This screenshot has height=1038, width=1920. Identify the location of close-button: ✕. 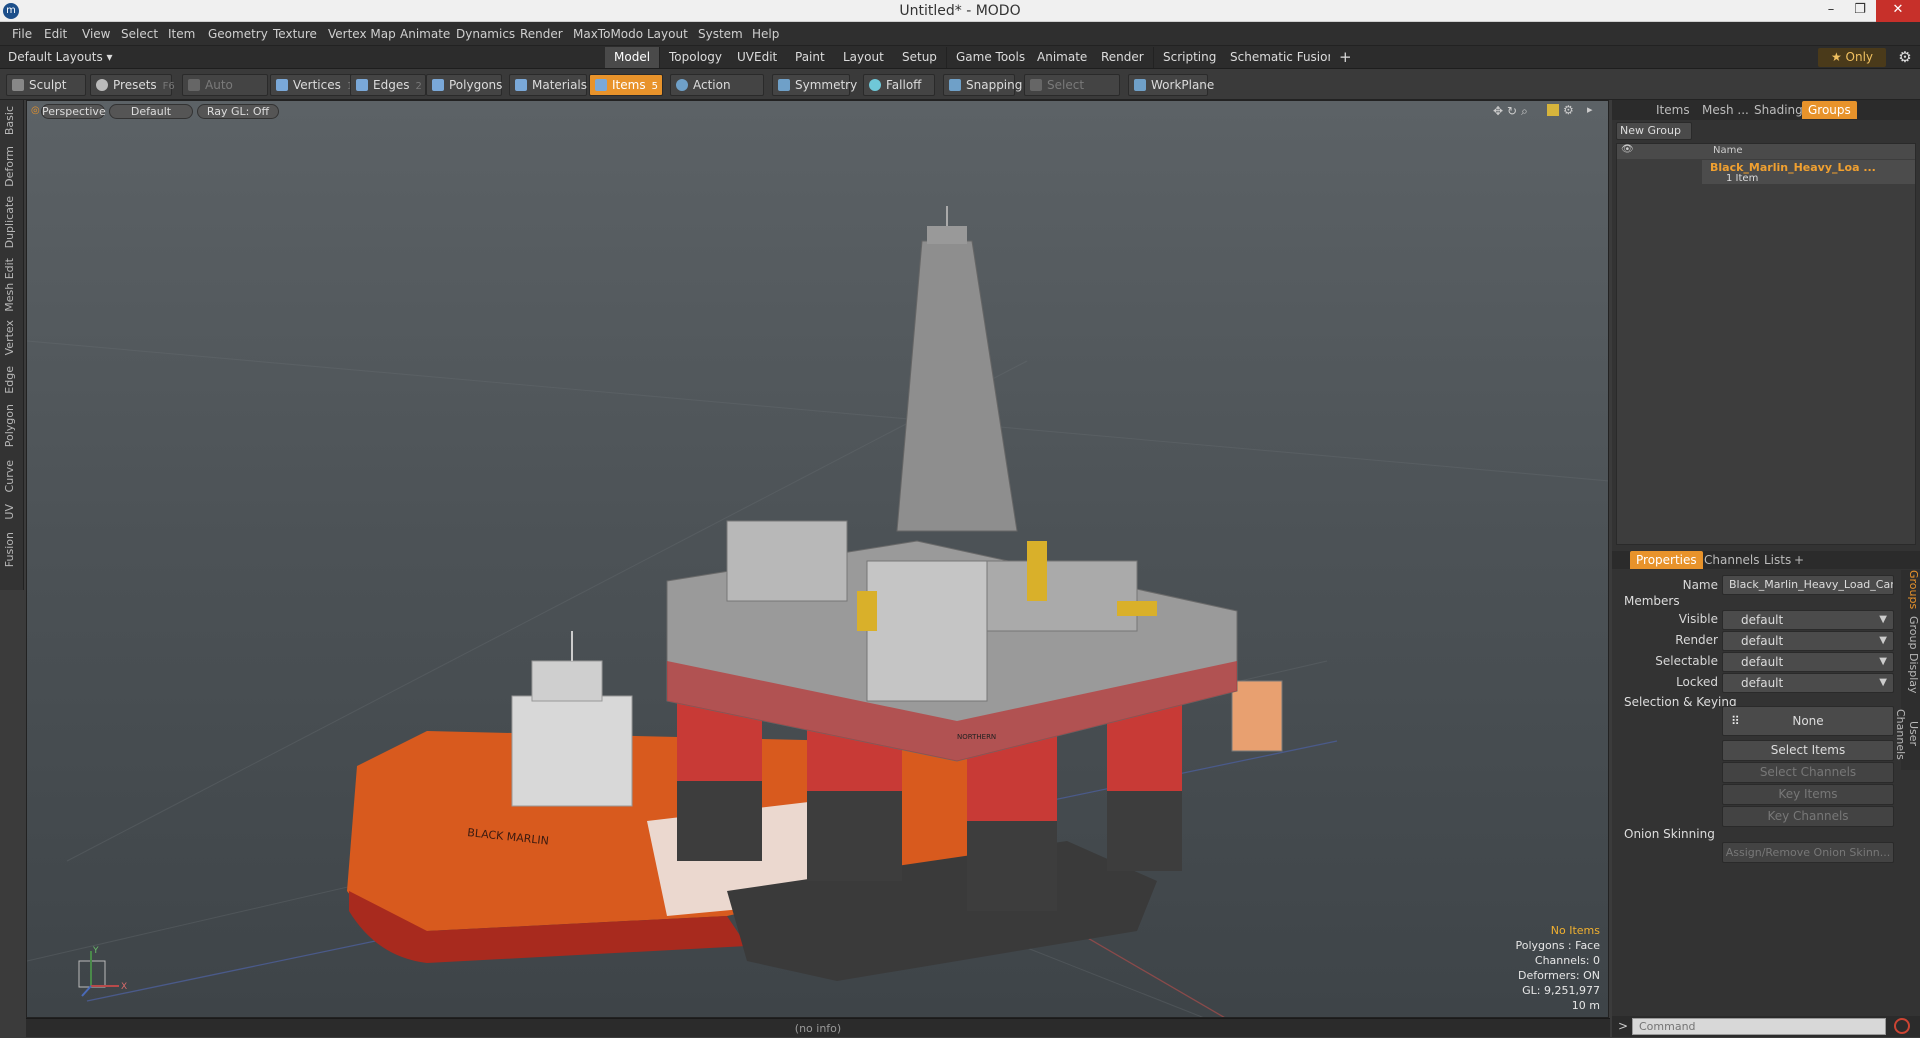
(1898, 11).